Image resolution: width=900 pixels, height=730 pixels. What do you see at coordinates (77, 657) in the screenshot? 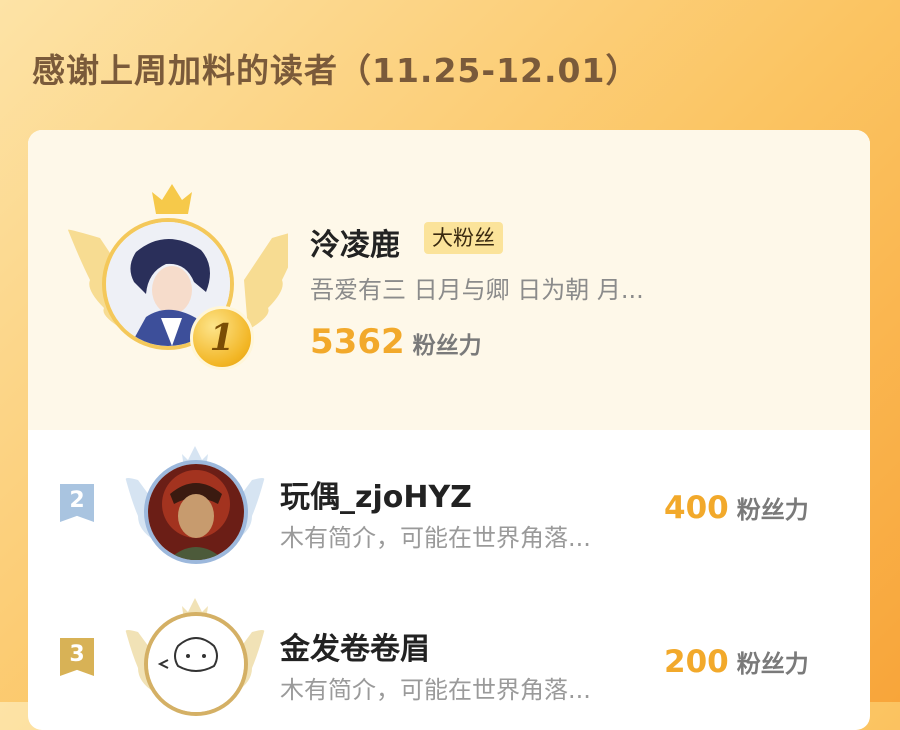
I see `rank-3-tag: 3` at bounding box center [77, 657].